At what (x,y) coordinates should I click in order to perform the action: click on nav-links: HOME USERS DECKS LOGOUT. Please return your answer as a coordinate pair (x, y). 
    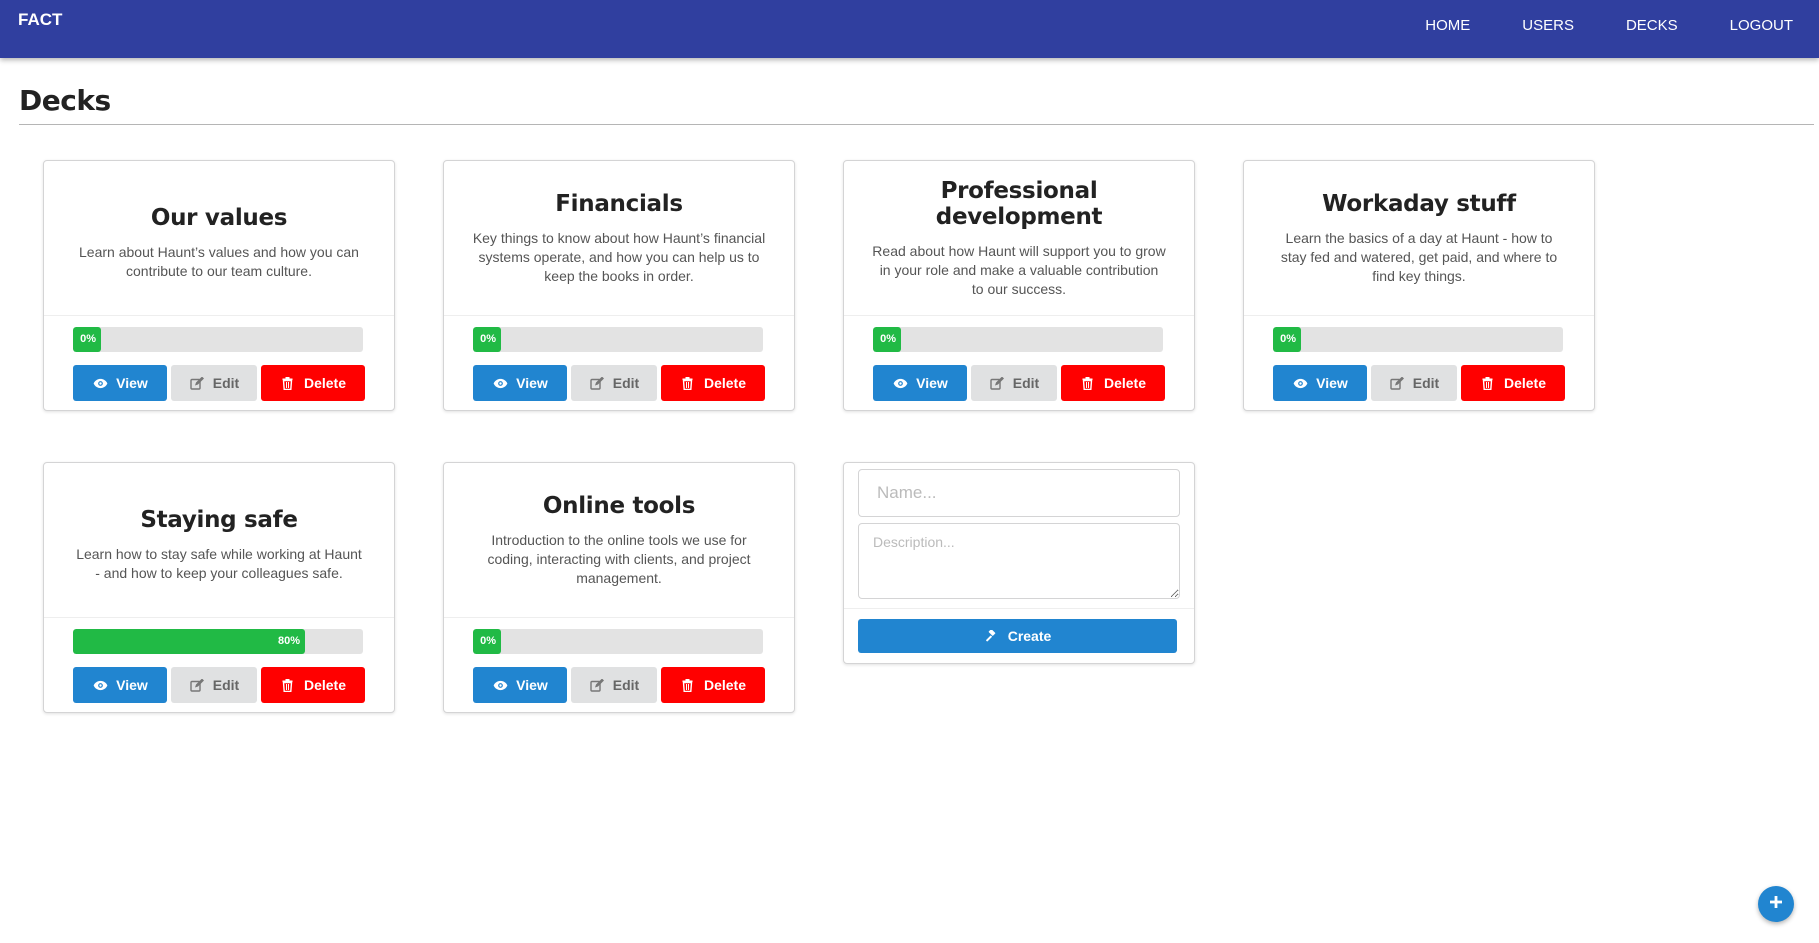
    Looking at the image, I should click on (1609, 26).